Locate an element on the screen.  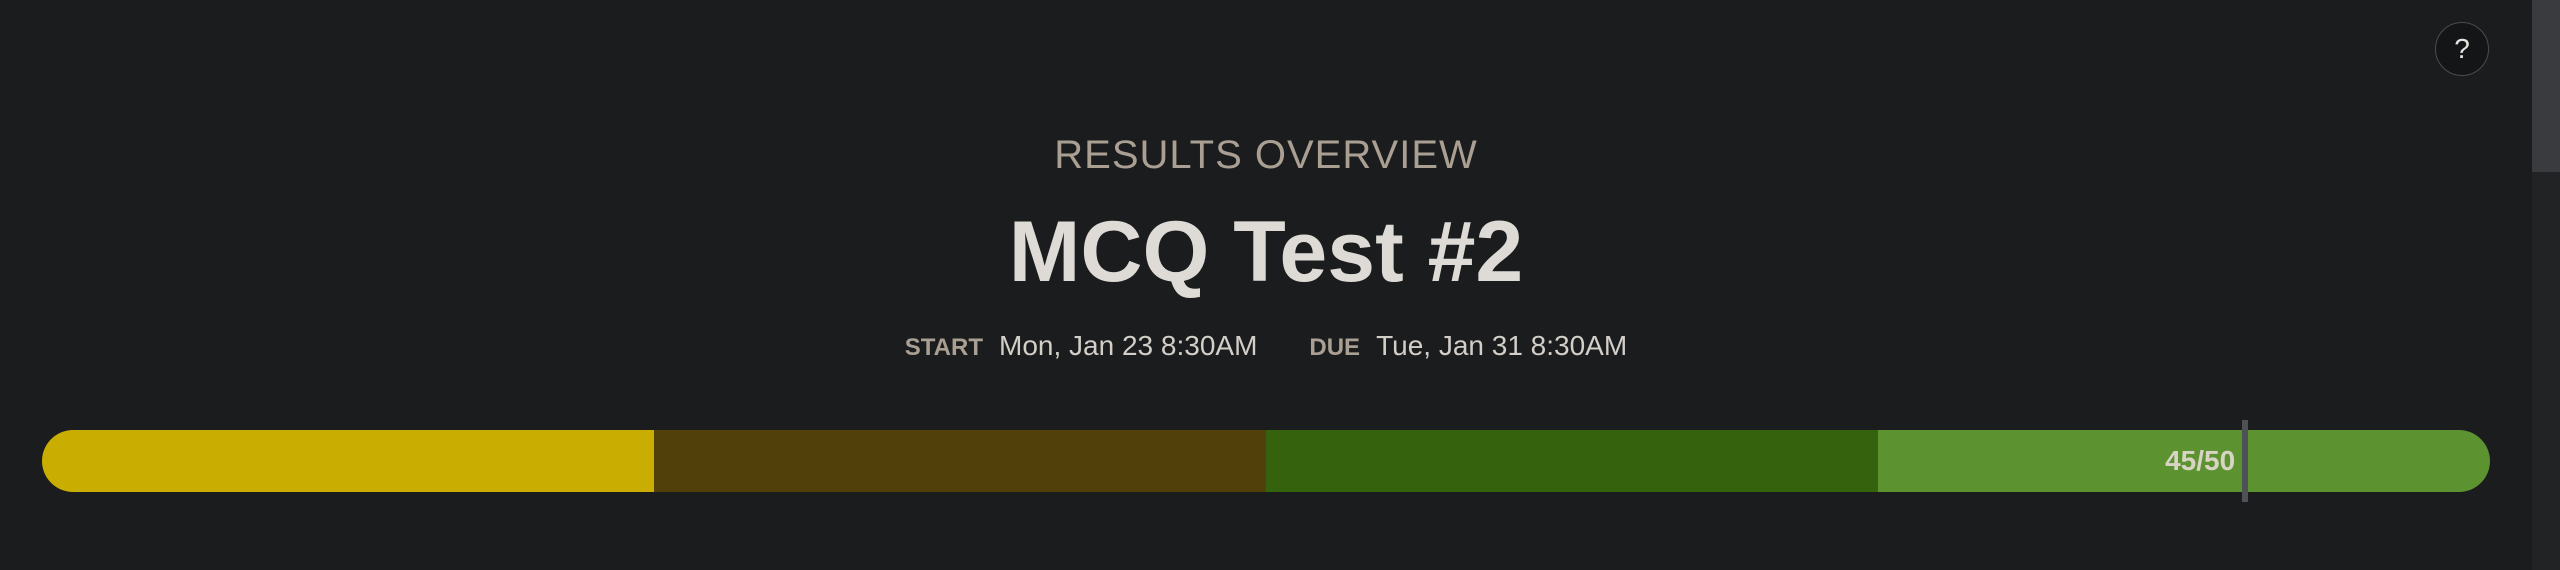
scrollbar-thumb is located at coordinates (2546, 86).